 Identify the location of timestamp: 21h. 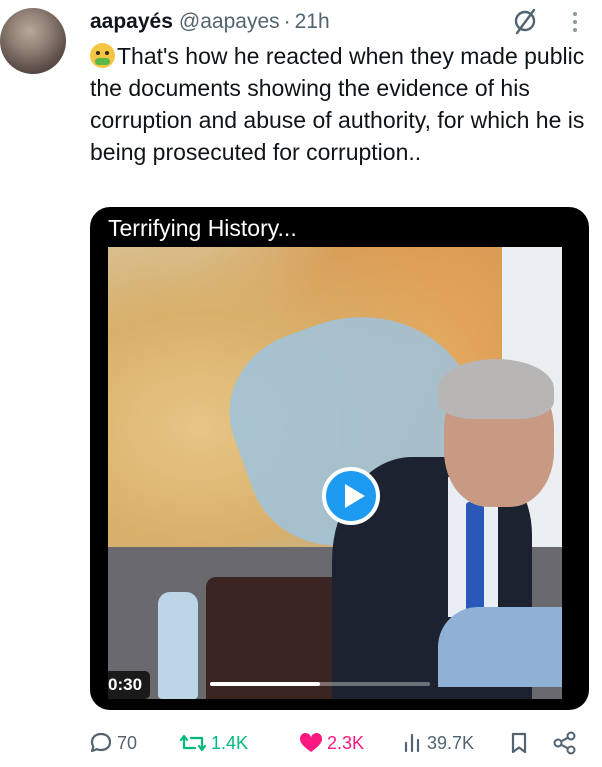
(312, 22).